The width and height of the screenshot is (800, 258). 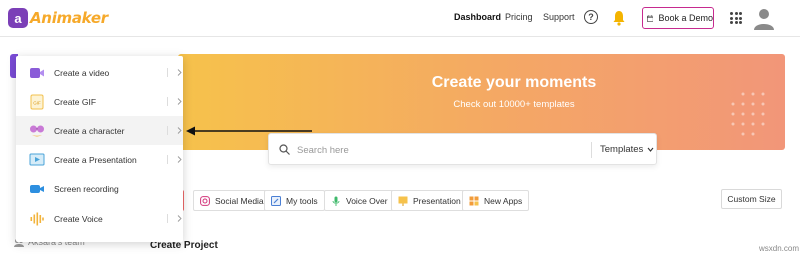 I want to click on chevron-down-icon, so click(x=650, y=149).